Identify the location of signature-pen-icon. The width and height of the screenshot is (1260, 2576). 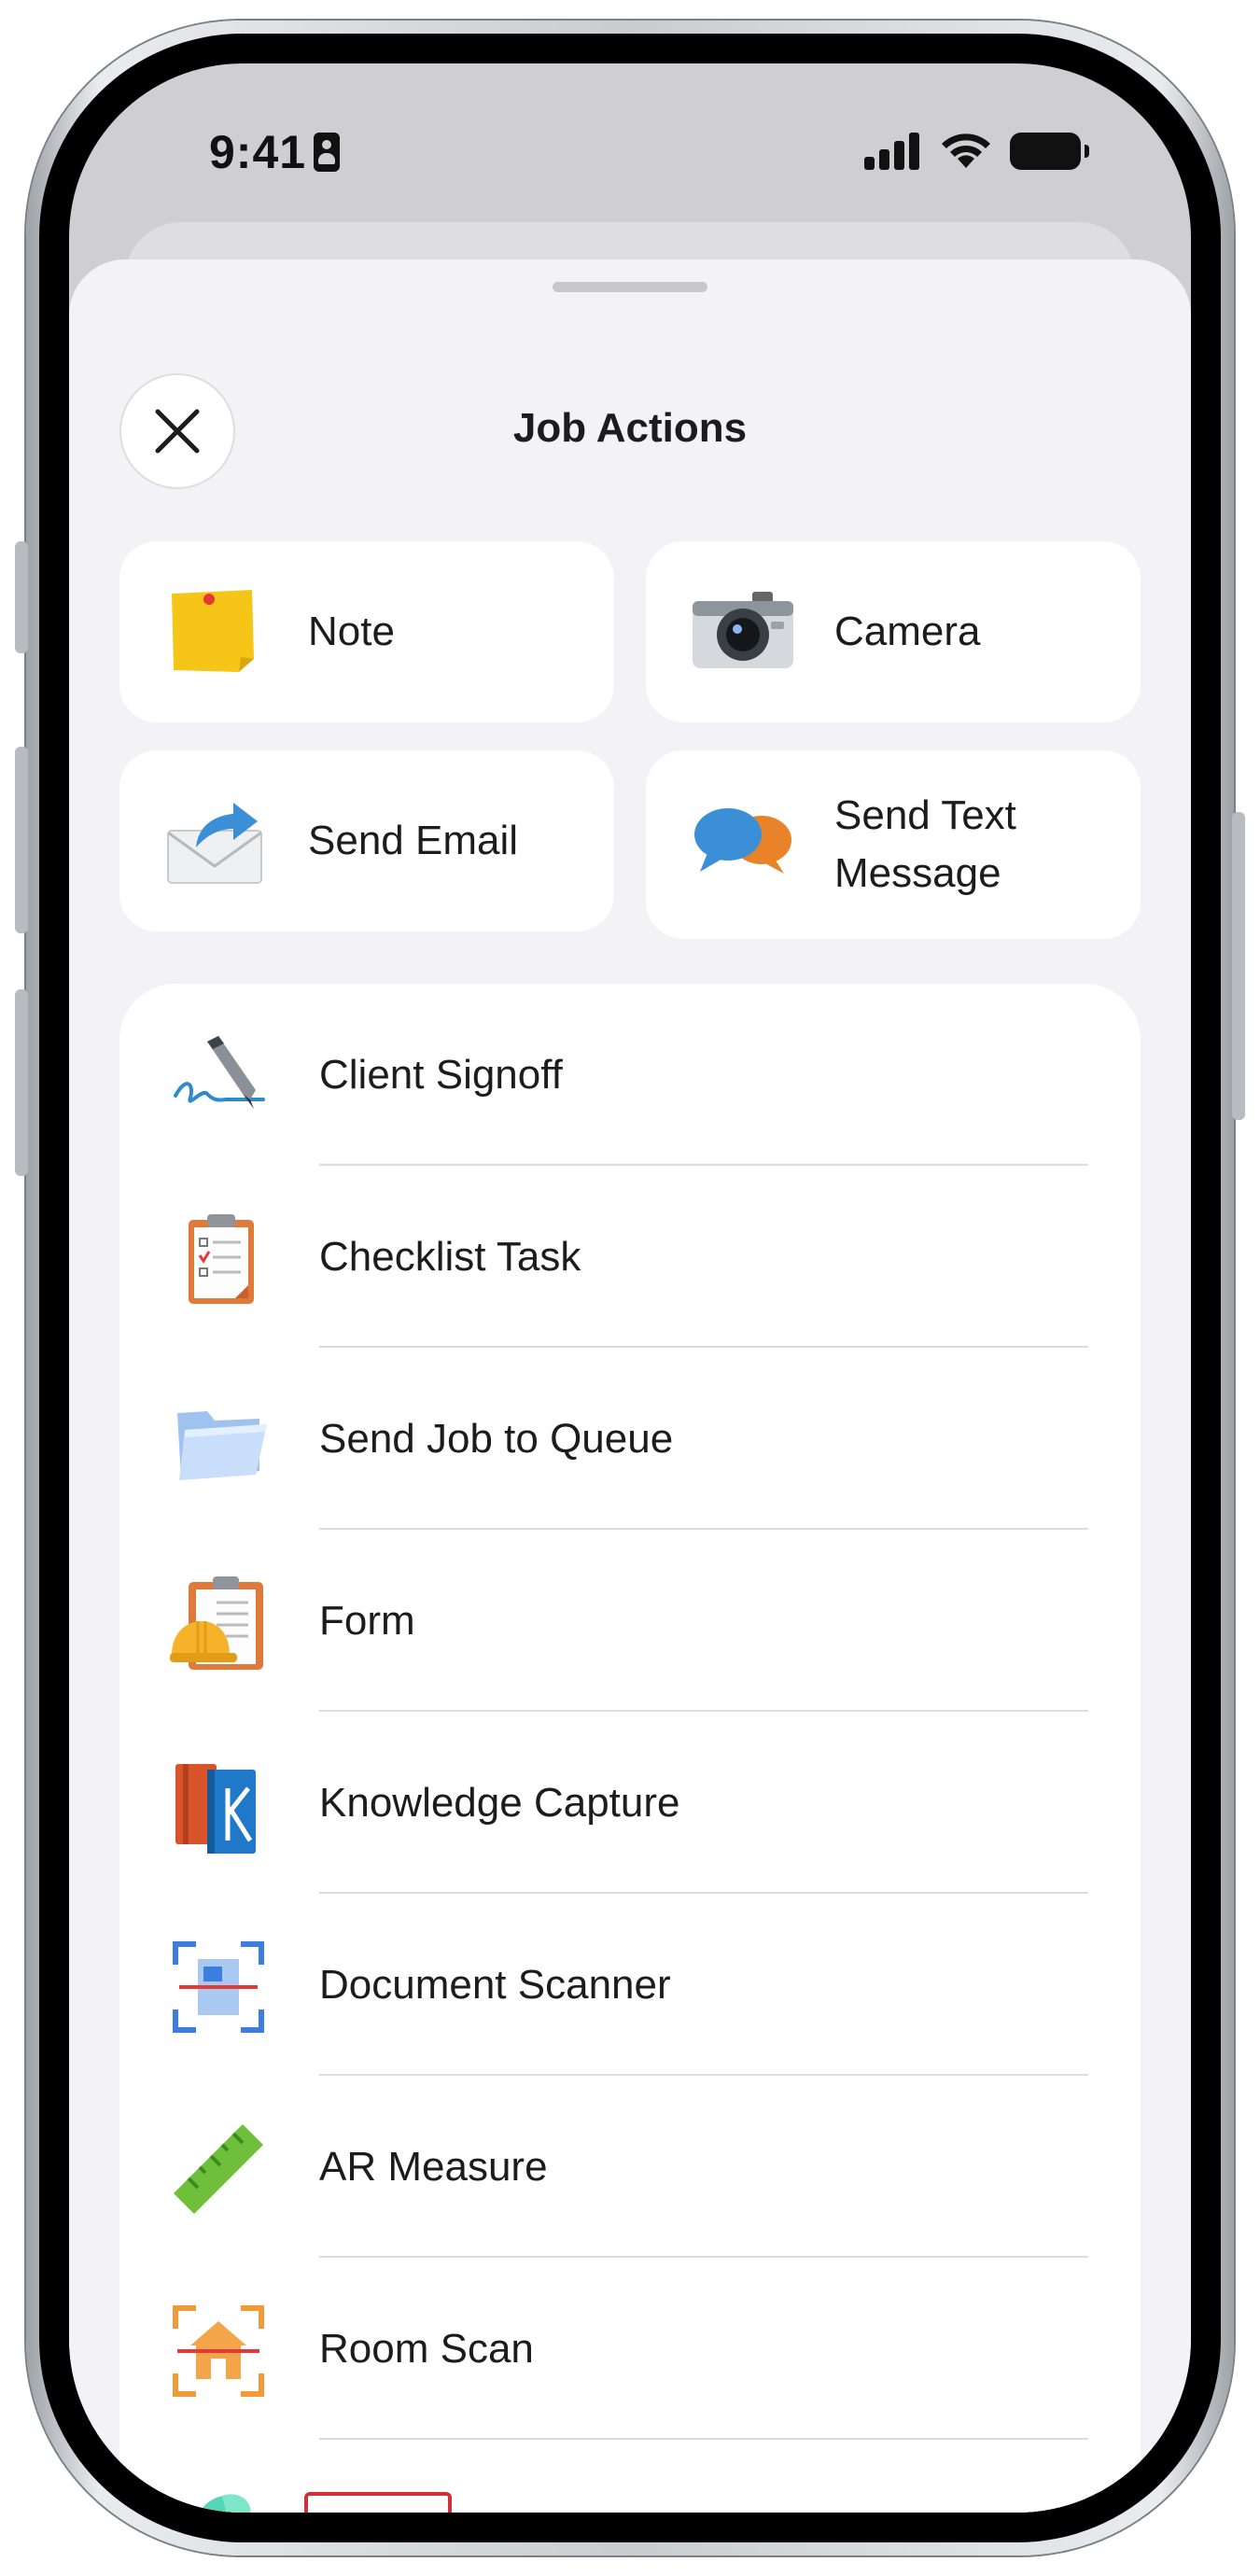
(218, 1077).